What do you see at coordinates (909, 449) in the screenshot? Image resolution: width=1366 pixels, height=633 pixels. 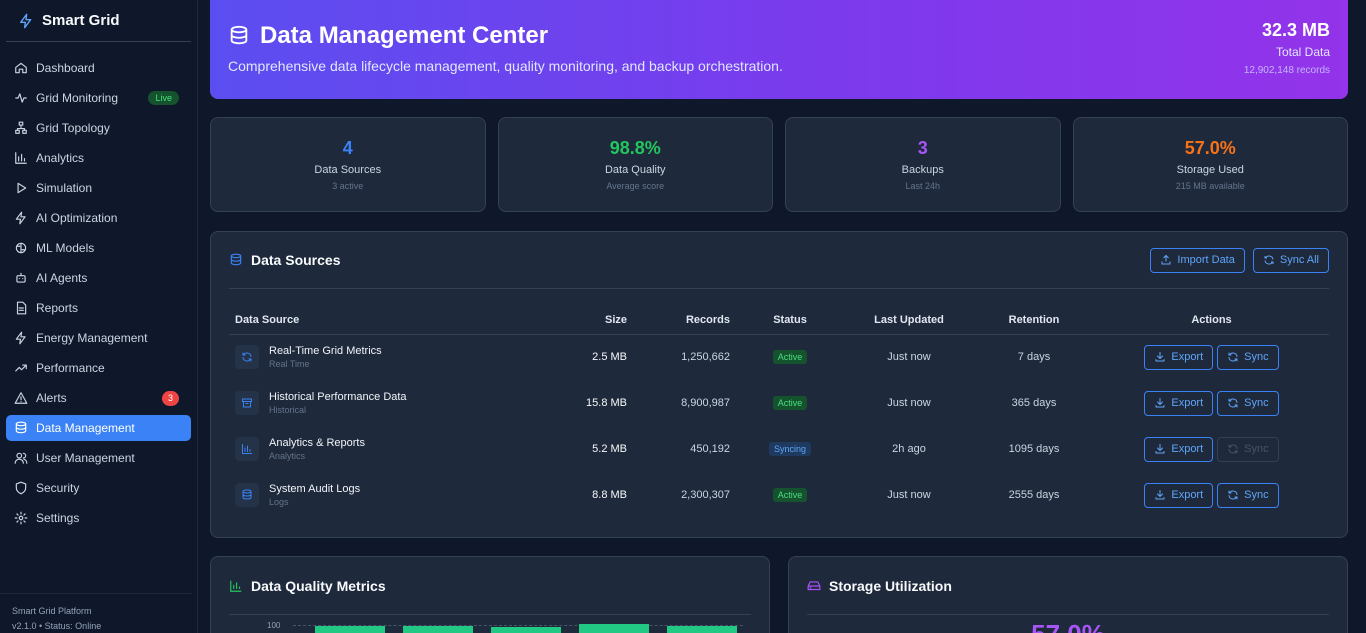 I see `source-last-updated: 2h ago` at bounding box center [909, 449].